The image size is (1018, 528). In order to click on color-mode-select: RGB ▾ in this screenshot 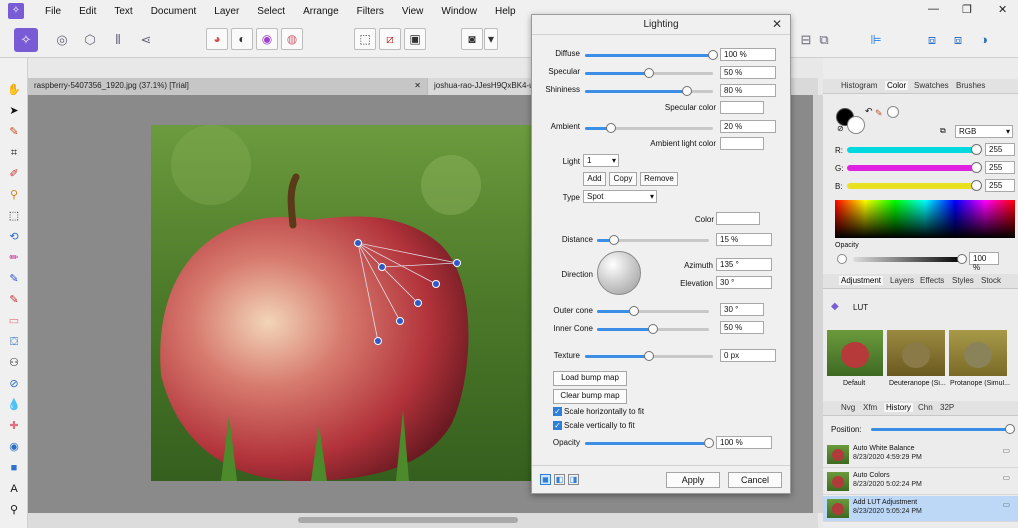, I will do `click(984, 131)`.